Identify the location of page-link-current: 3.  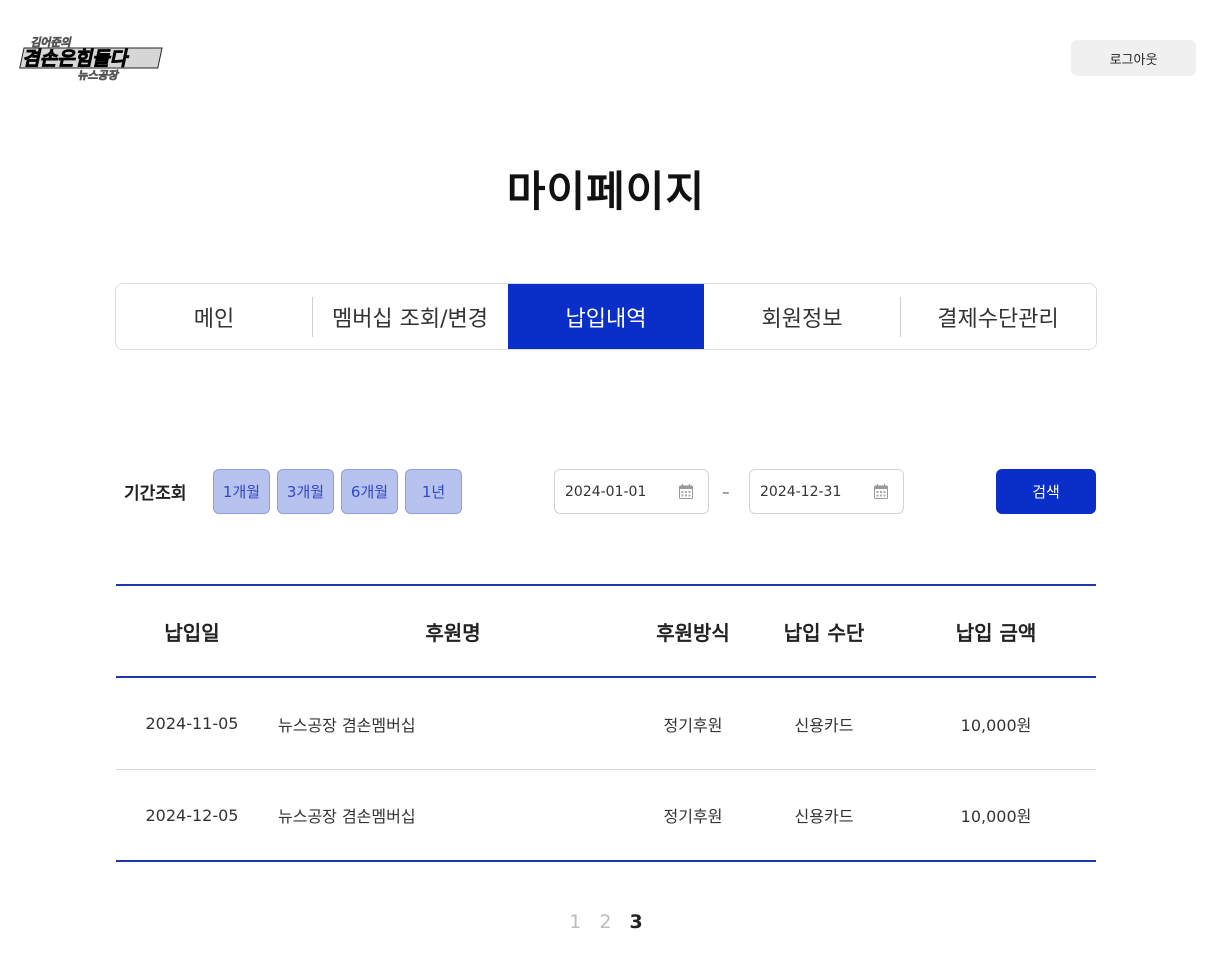
(635, 922).